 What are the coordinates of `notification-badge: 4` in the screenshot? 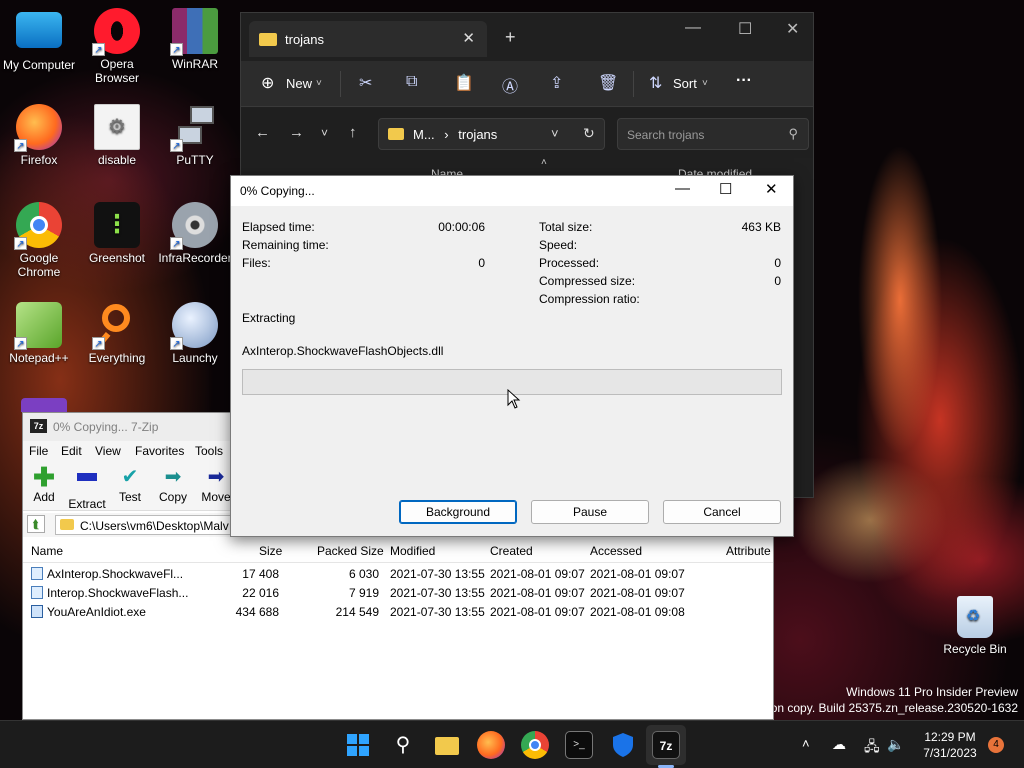 It's located at (996, 745).